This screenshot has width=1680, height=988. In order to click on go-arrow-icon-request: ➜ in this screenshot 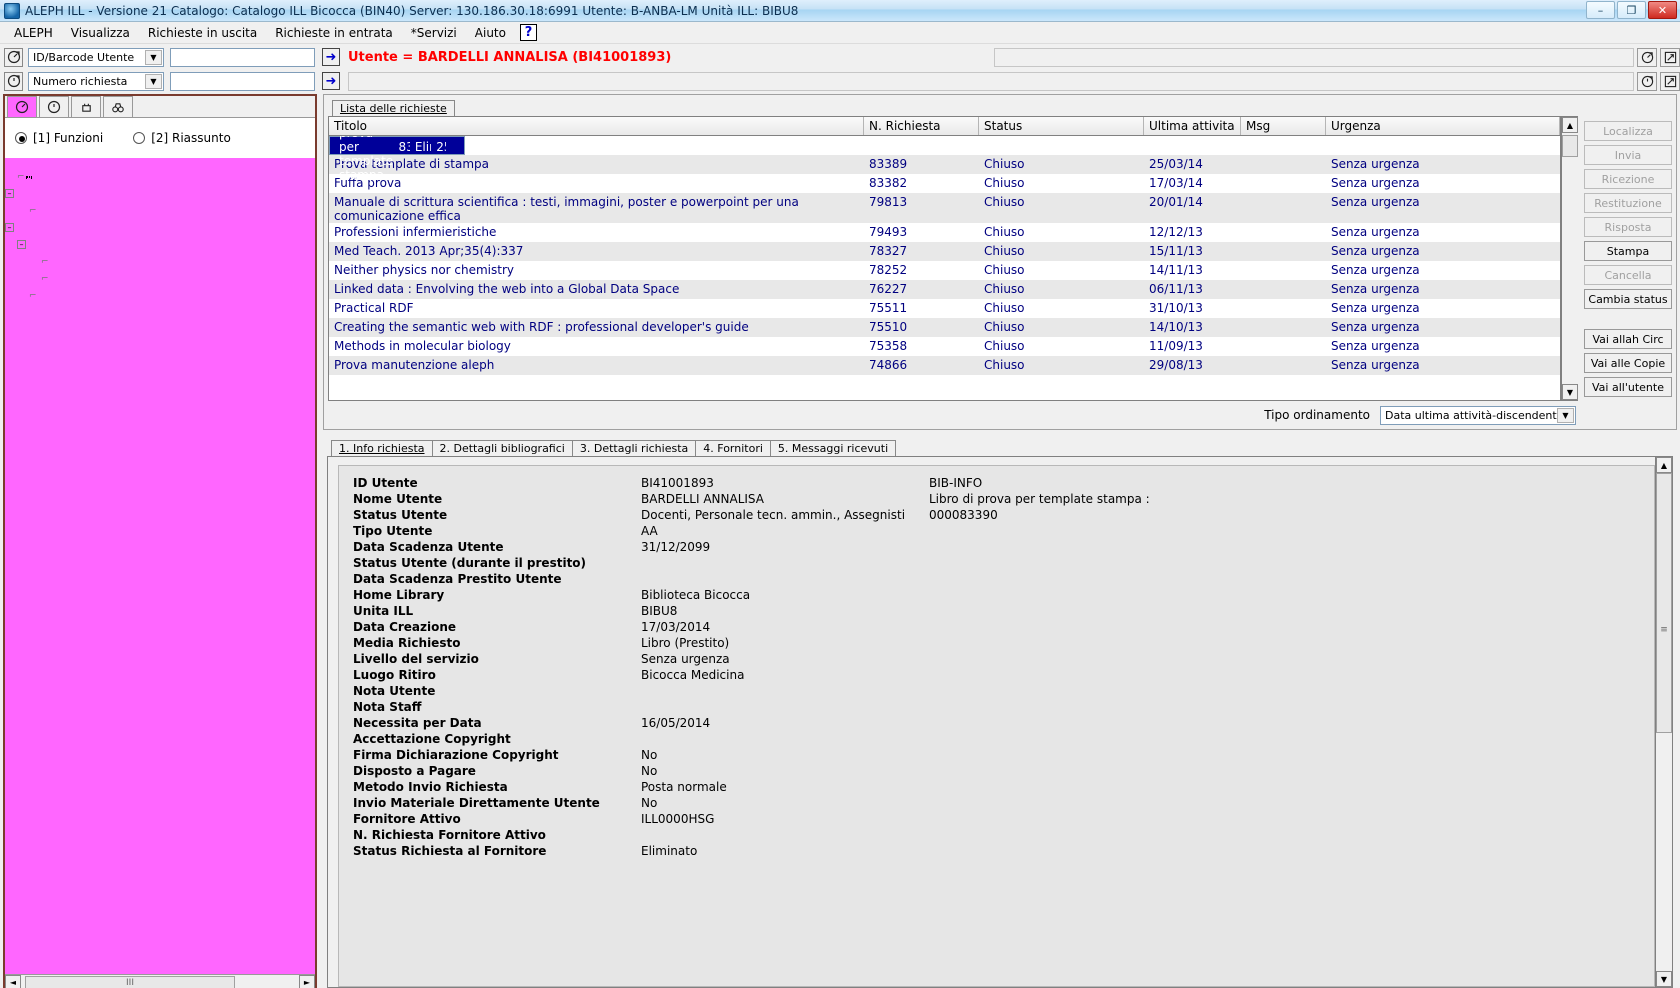, I will do `click(331, 81)`.